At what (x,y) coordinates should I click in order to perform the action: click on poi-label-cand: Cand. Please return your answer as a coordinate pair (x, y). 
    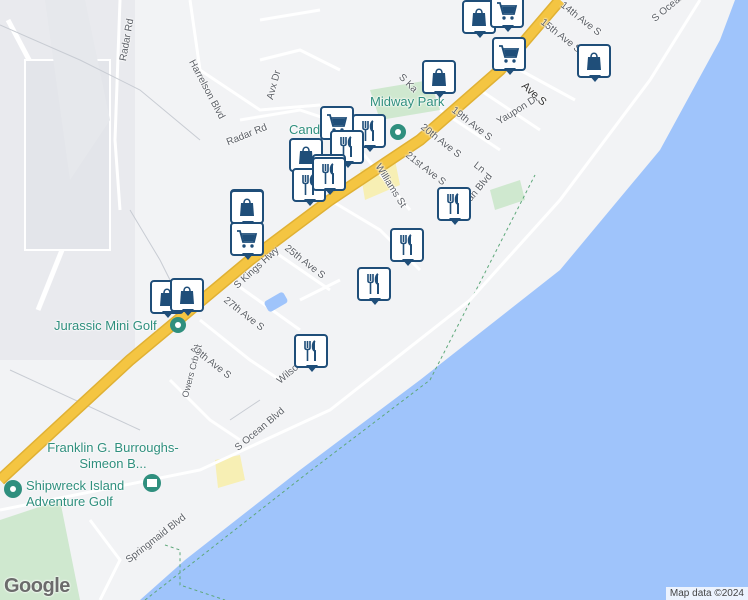
    Looking at the image, I should click on (304, 129).